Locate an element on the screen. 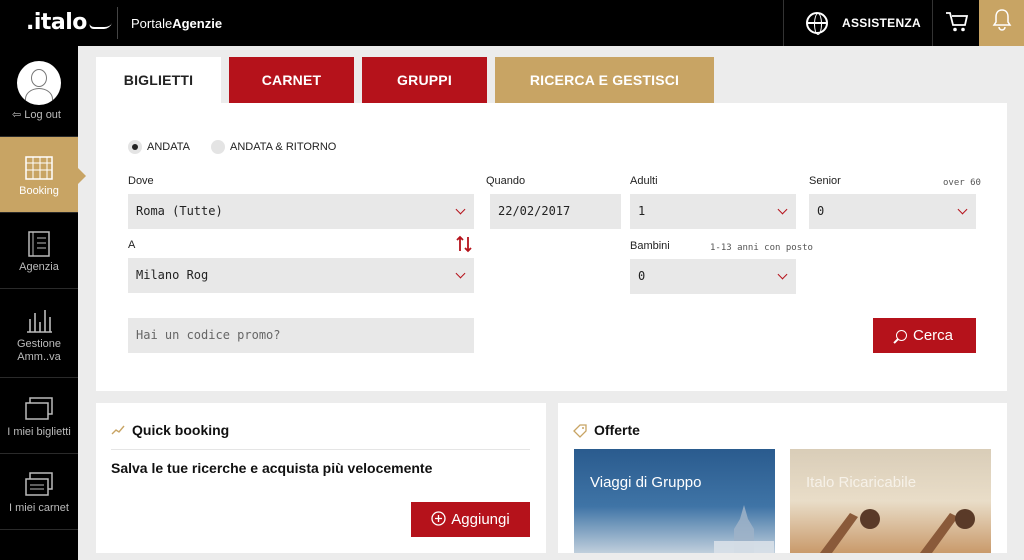 This screenshot has height=560, width=1024. sidebar-item-label: Agenzia is located at coordinates (39, 267).